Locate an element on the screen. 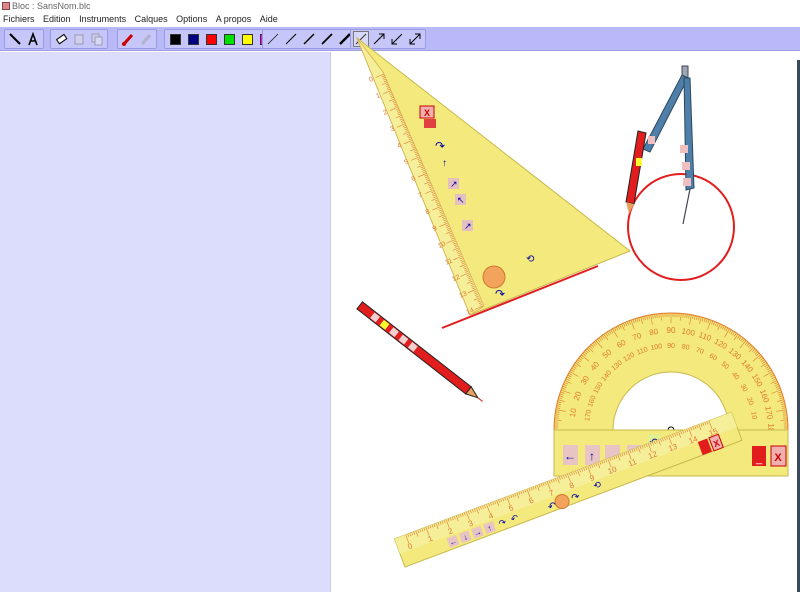 This screenshot has height=592, width=800. color-swatch-yellow is located at coordinates (247, 39).